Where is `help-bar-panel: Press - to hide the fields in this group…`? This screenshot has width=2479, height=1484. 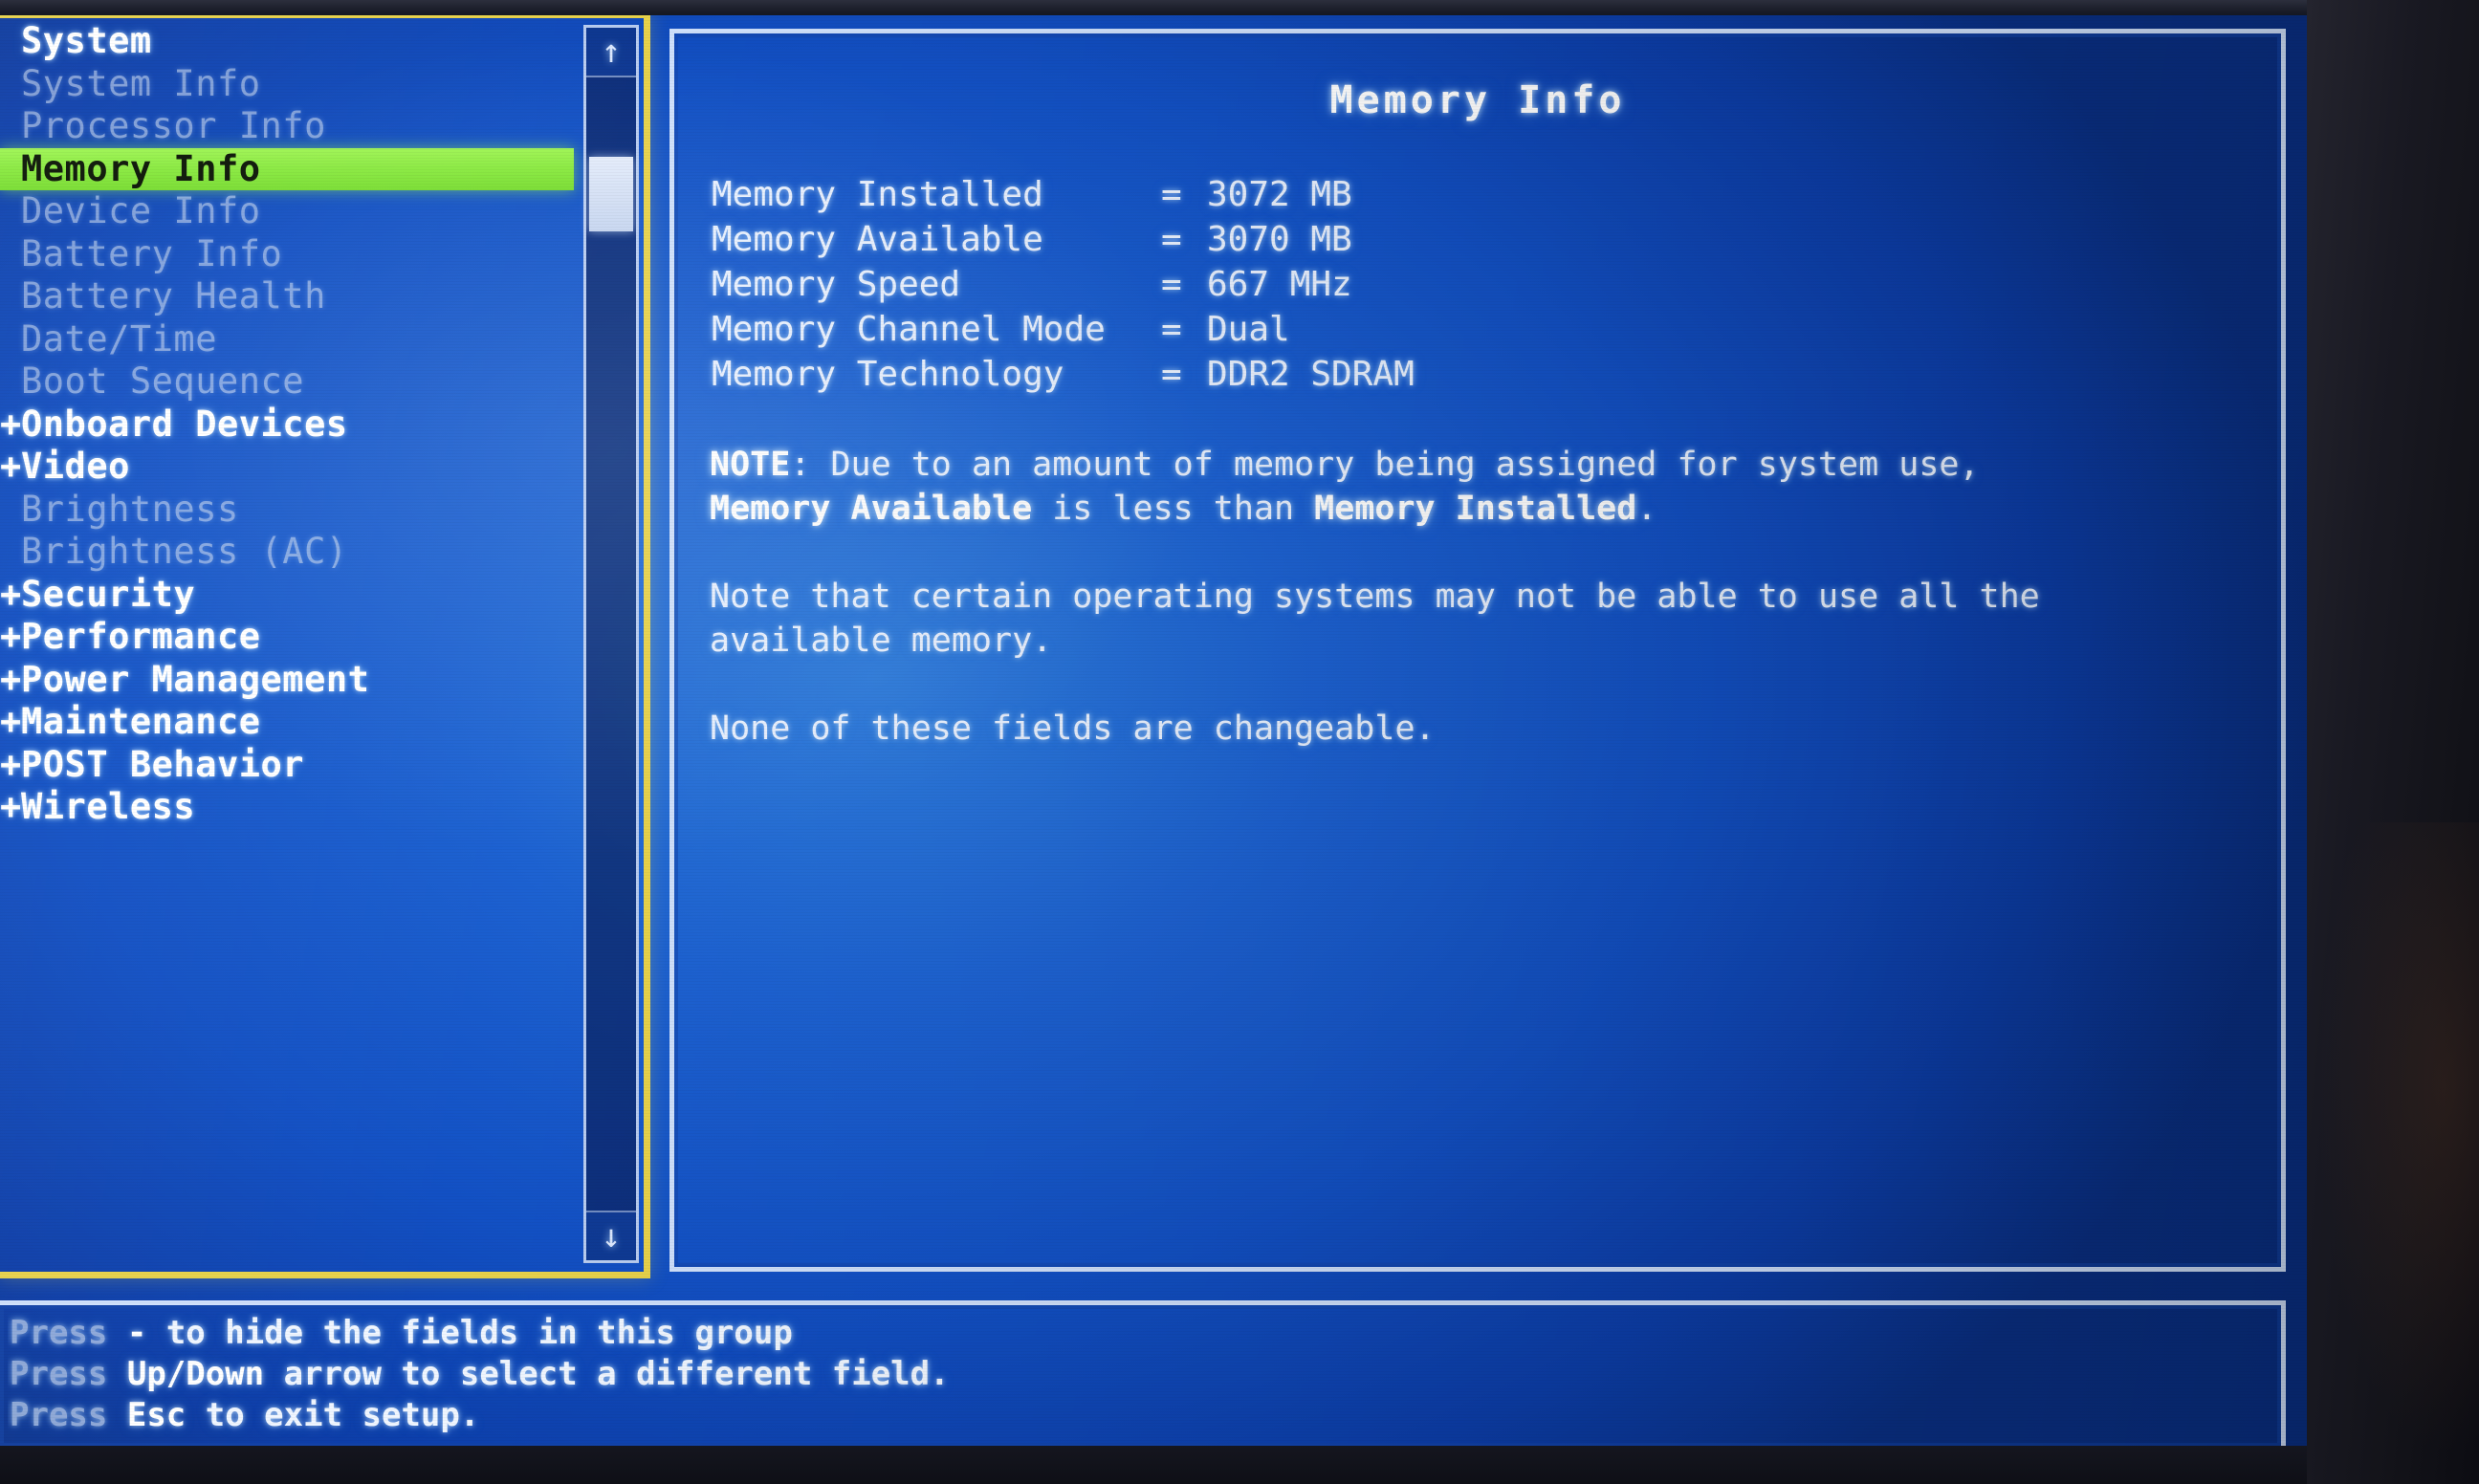 help-bar-panel: Press - to hide the fields in this group… is located at coordinates (1143, 1375).